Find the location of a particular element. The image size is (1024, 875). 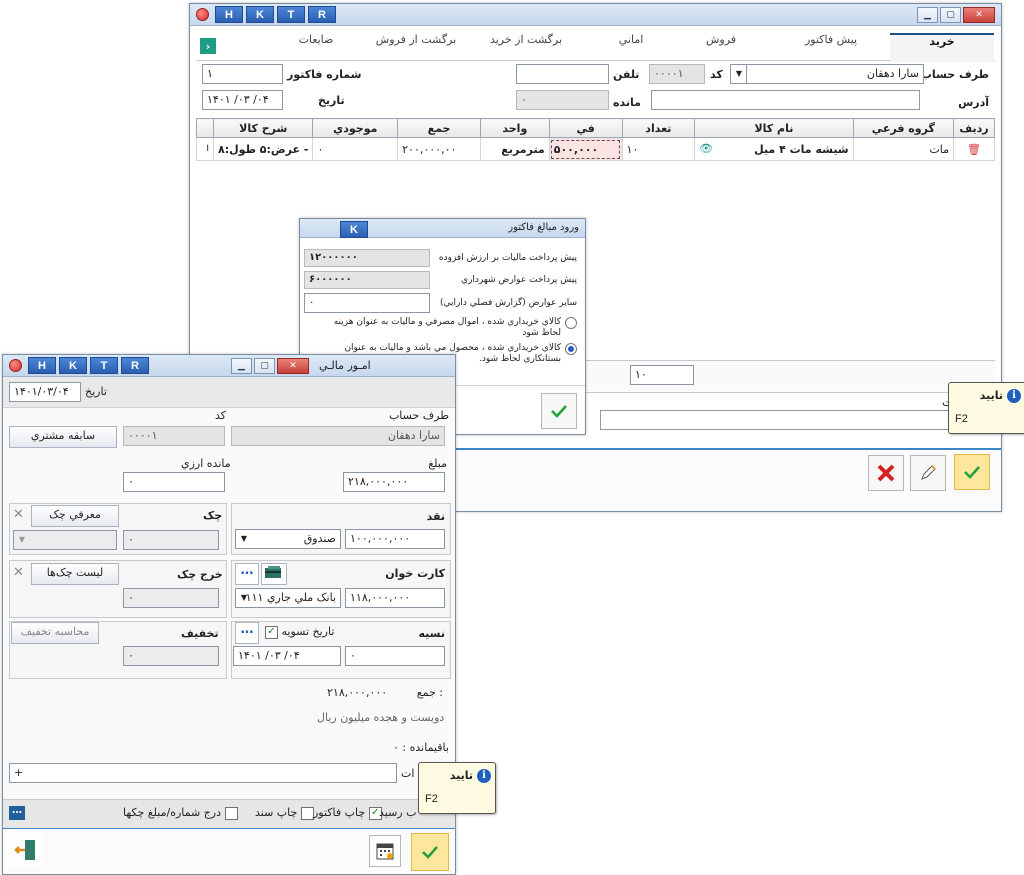

print-doc-option: چاپ سند is located at coordinates (284, 813).